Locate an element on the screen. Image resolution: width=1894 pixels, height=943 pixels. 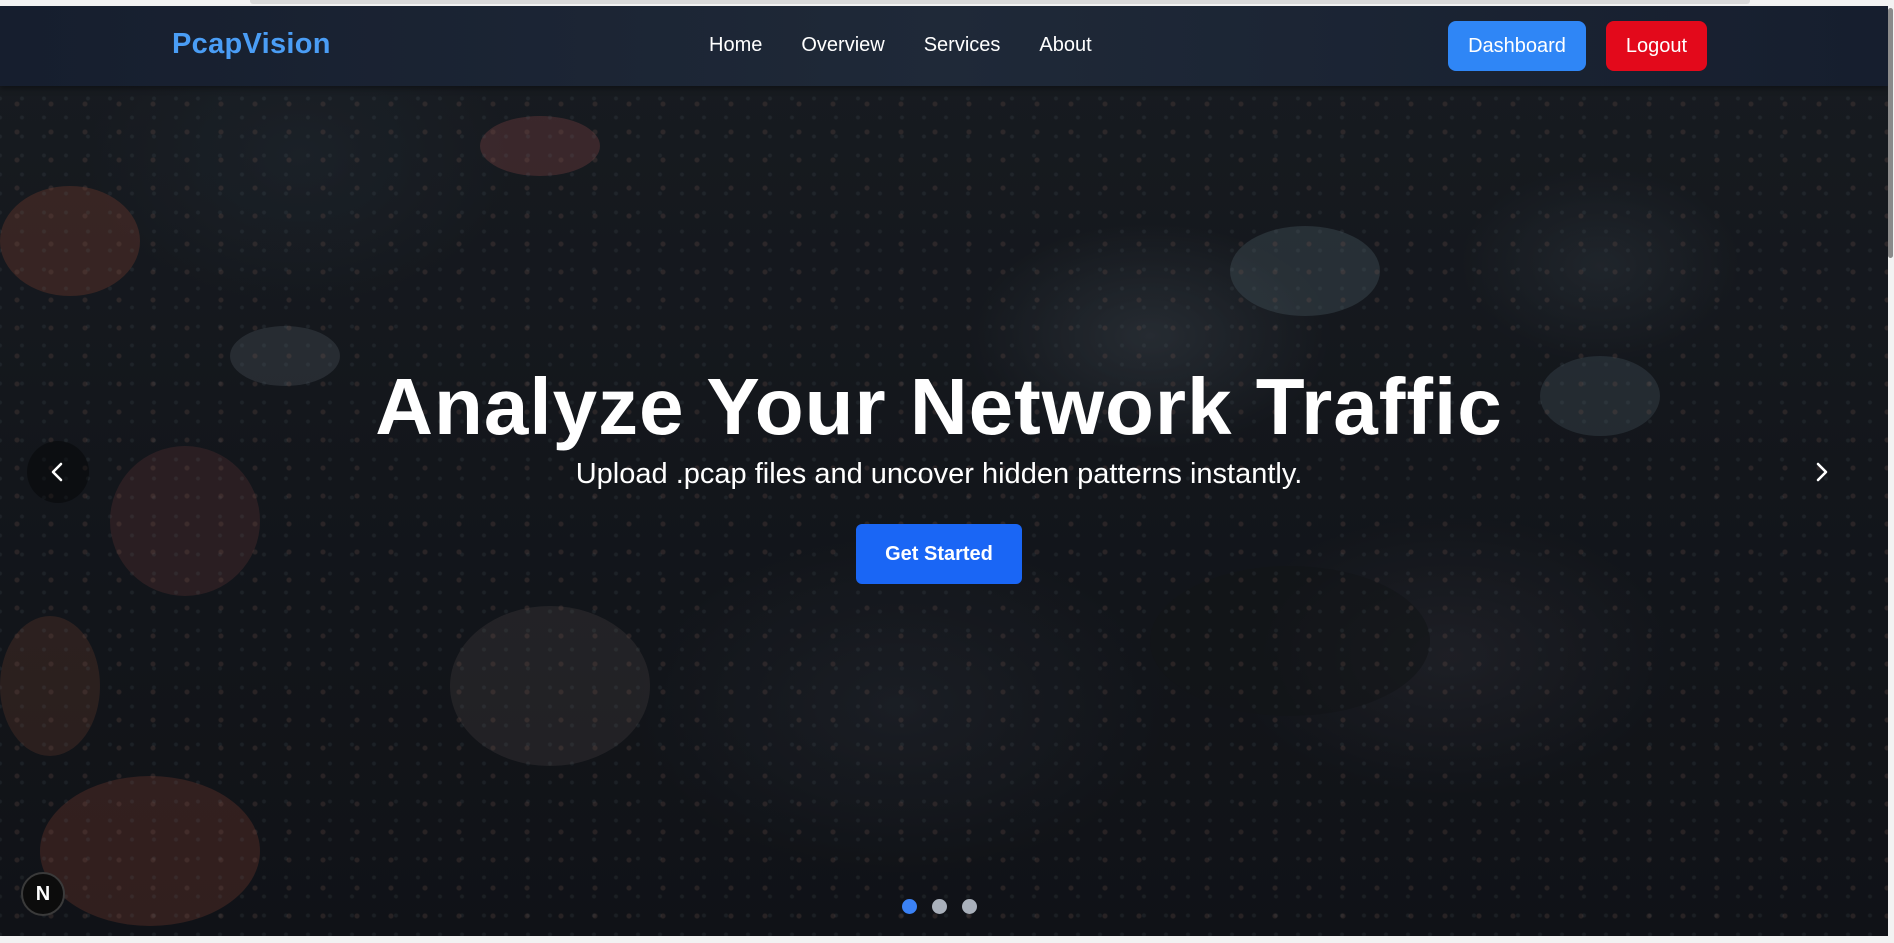
carousel-indicators is located at coordinates (939, 906).